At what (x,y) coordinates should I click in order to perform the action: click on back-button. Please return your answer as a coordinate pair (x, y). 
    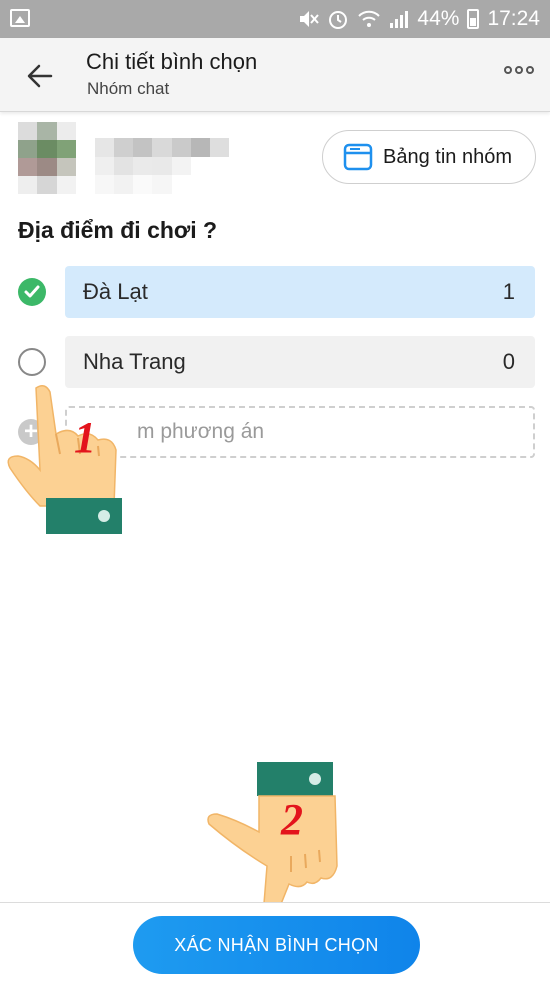
    Looking at the image, I should click on (40, 76).